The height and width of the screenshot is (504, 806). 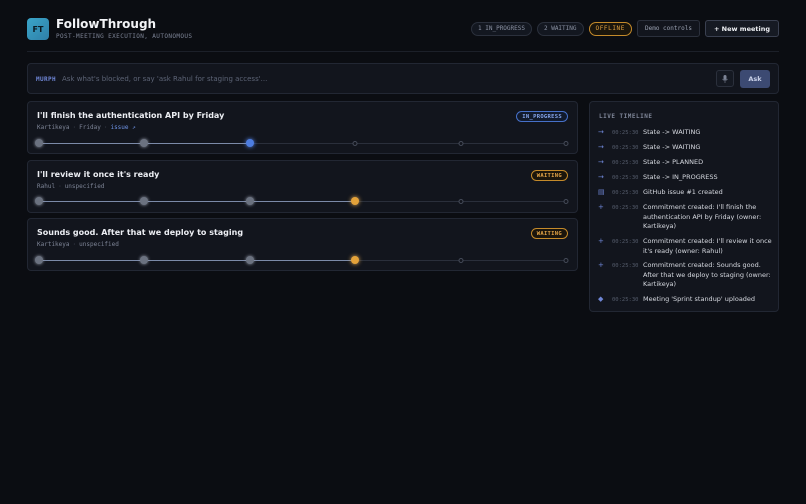 I want to click on waiting-count-pill: 2 WAITING, so click(x=560, y=28).